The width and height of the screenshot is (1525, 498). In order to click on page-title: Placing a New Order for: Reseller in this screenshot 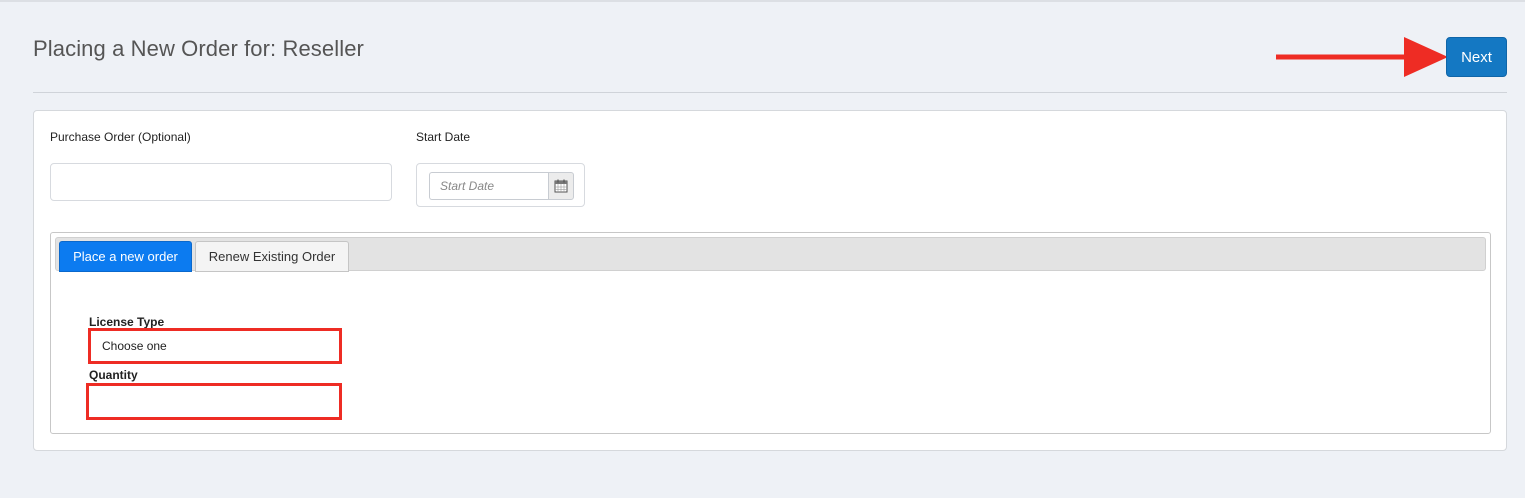, I will do `click(198, 48)`.